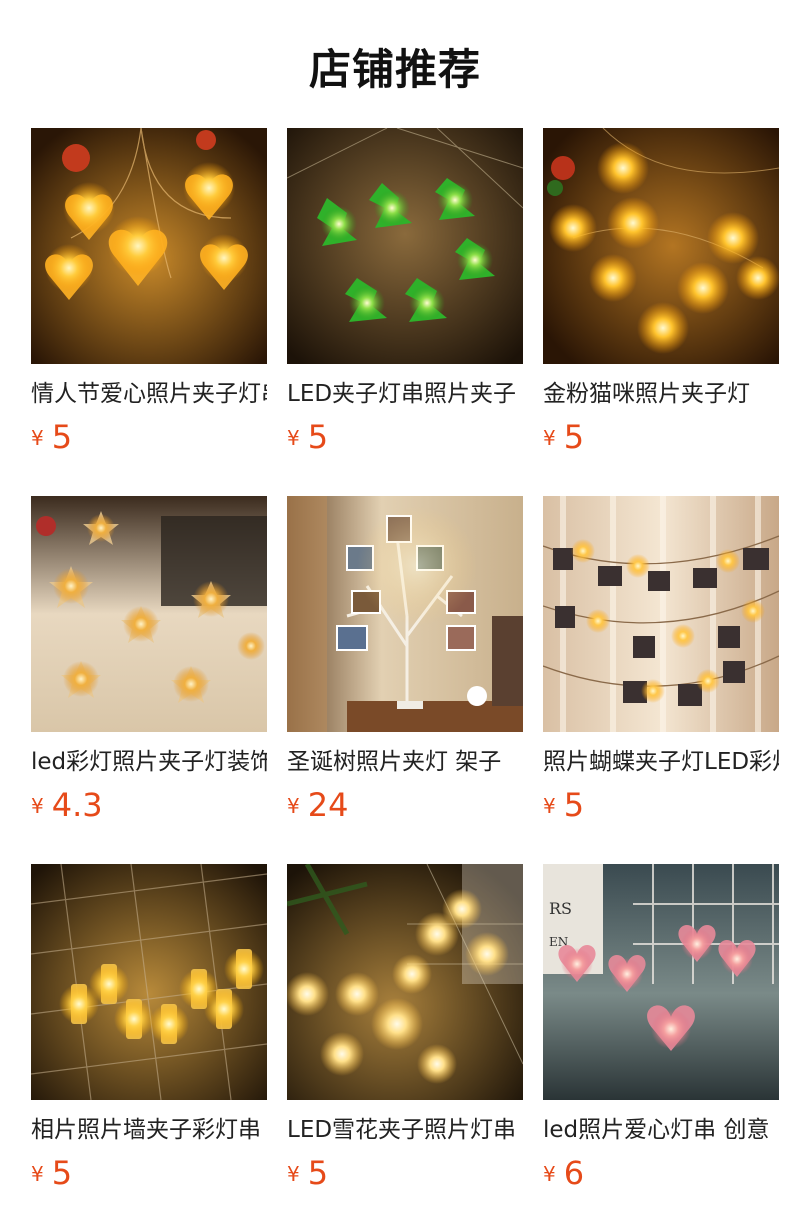 This screenshot has height=1232, width=790. Describe the element at coordinates (405, 1130) in the screenshot. I see `product-name: LED雪花夹子照片灯串` at that location.